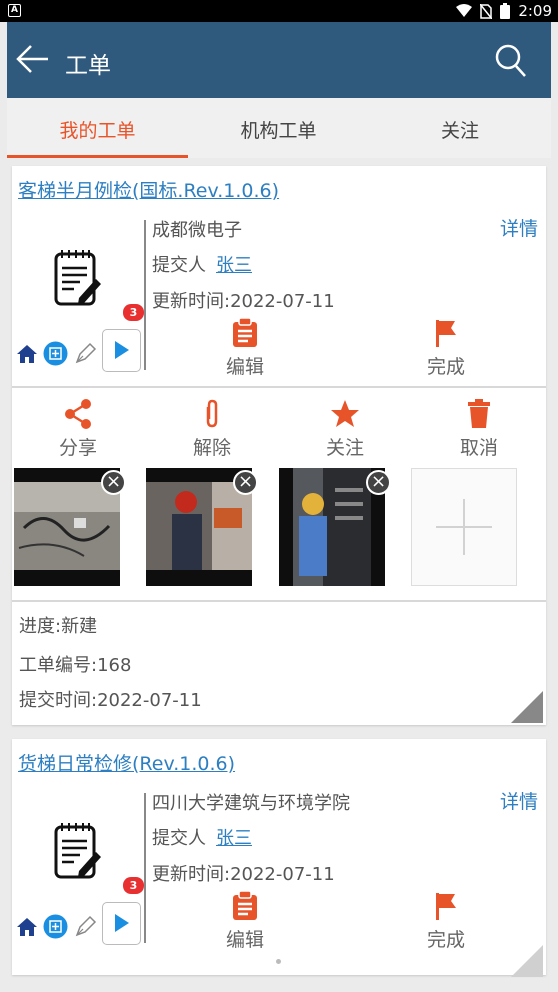 This screenshot has width=558, height=992. Describe the element at coordinates (478, 448) in the screenshot. I see `cancel-label: 取消` at that location.